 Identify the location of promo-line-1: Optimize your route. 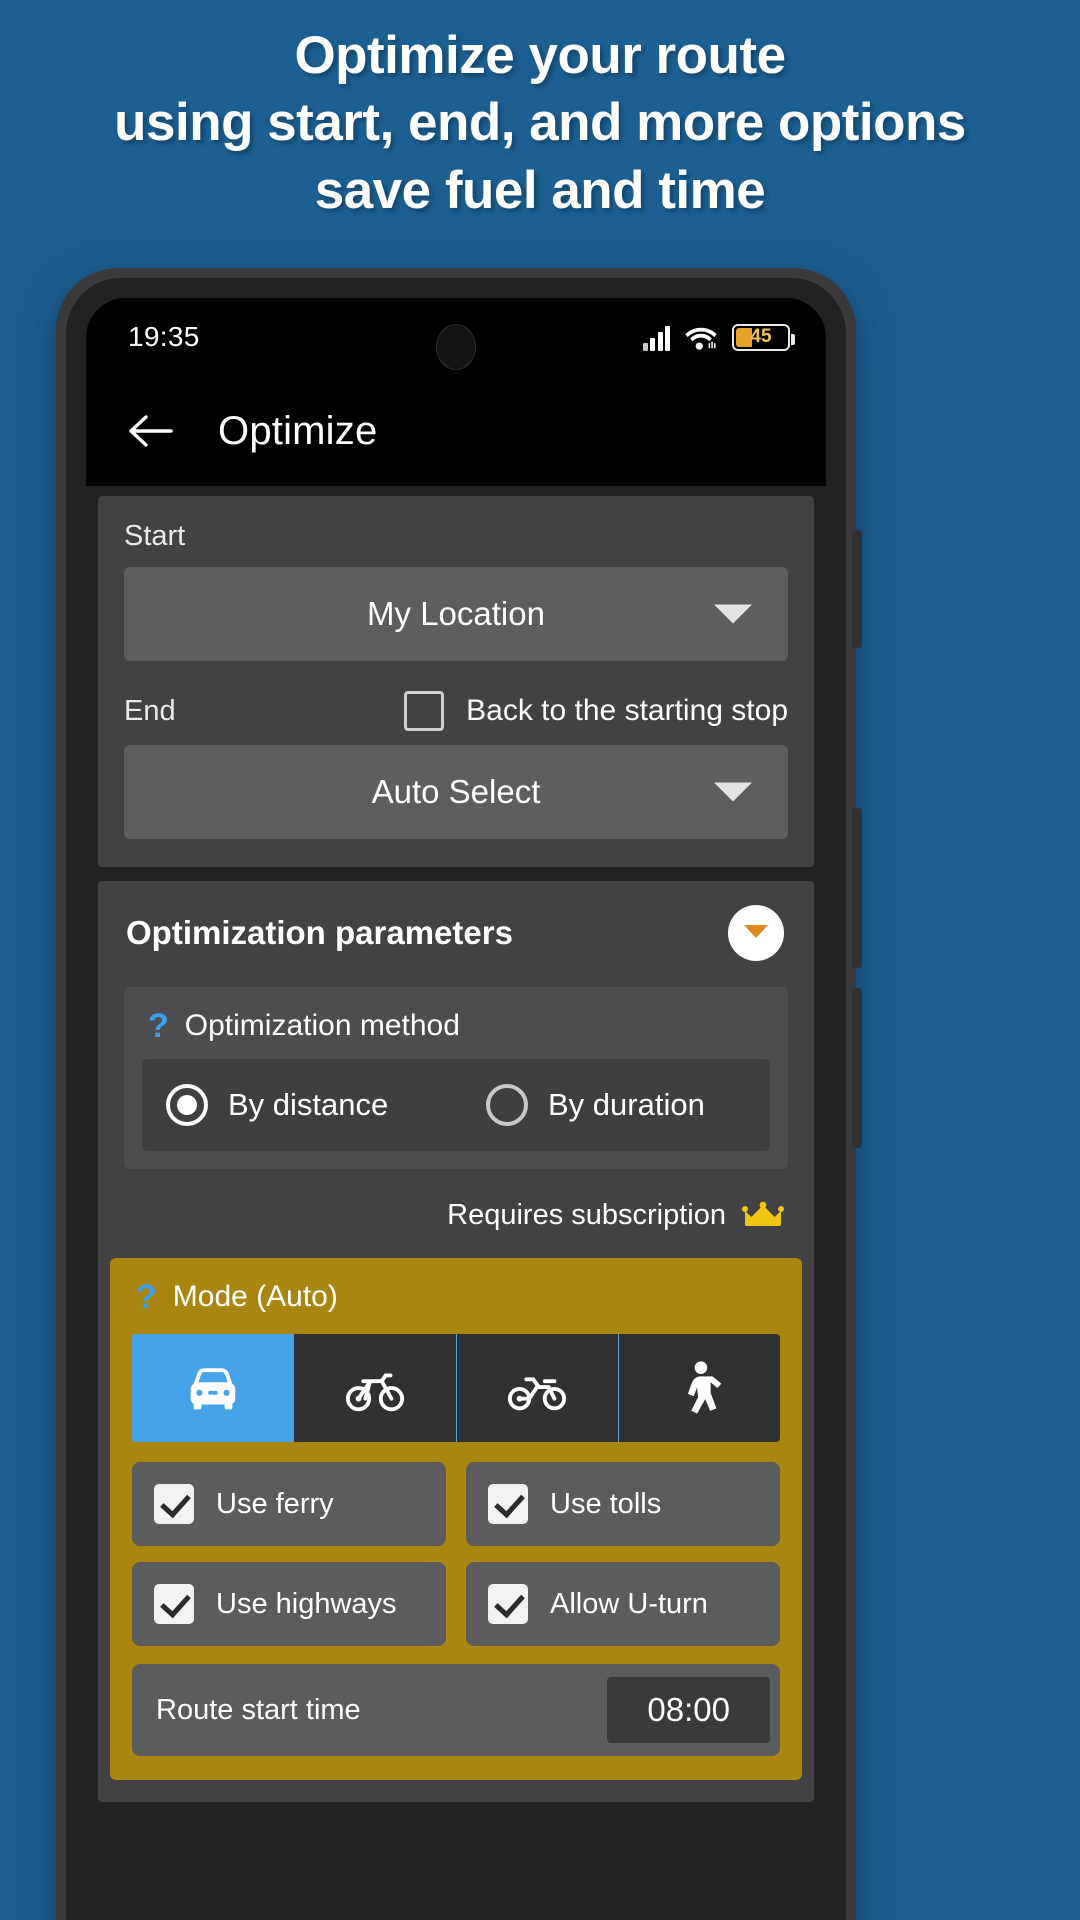
(540, 55).